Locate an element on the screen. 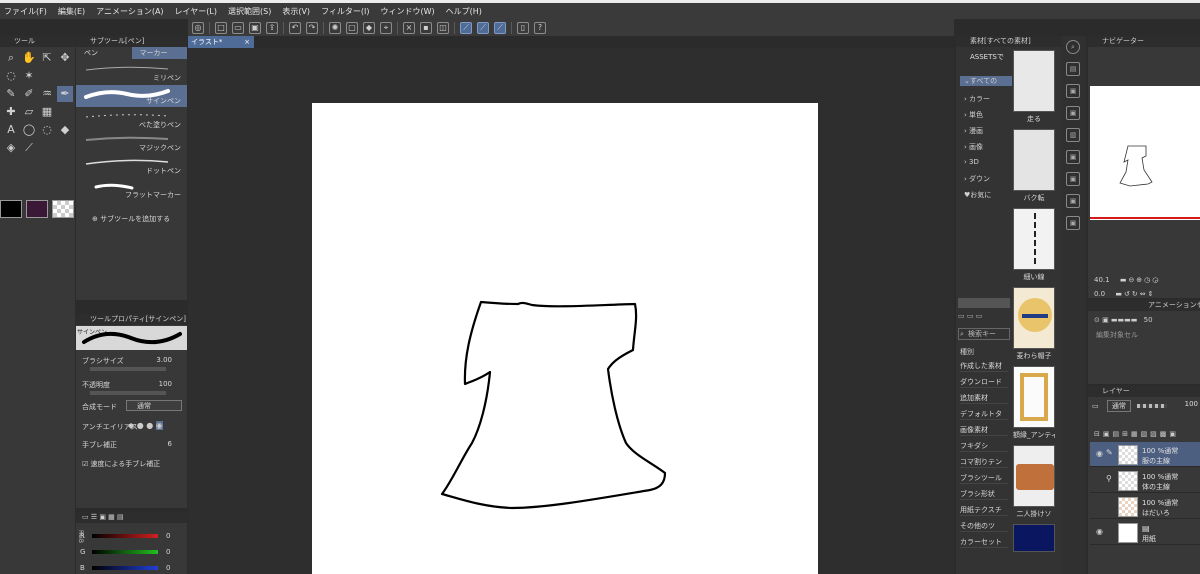 The image size is (1200, 574). snap-grid-icon: ⟋ is located at coordinates (500, 27).